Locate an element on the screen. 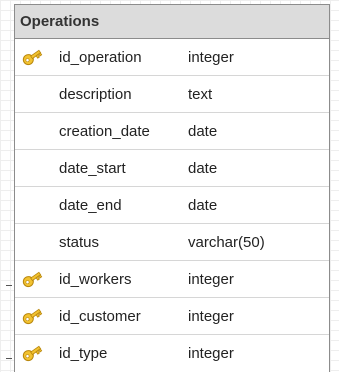 Image resolution: width=339 pixels, height=372 pixels. table-row: date_end date is located at coordinates (172, 205).